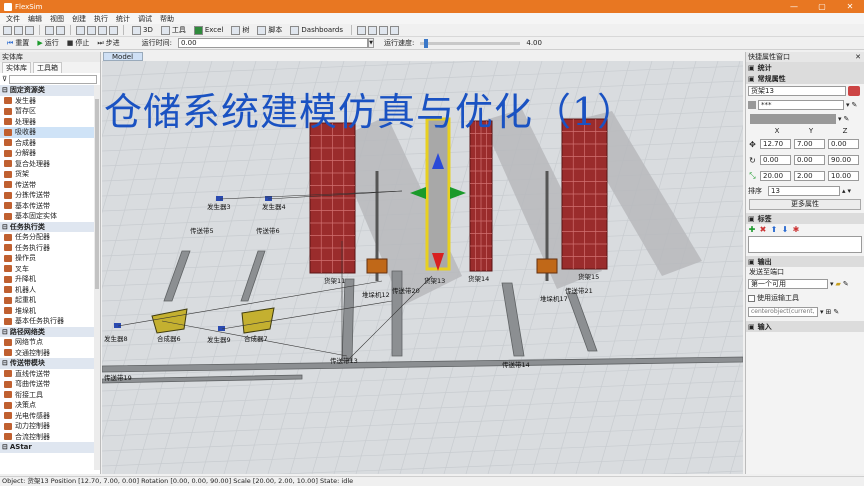  Describe the element at coordinates (50, 290) in the screenshot. I see `library-item: 机器人` at that location.